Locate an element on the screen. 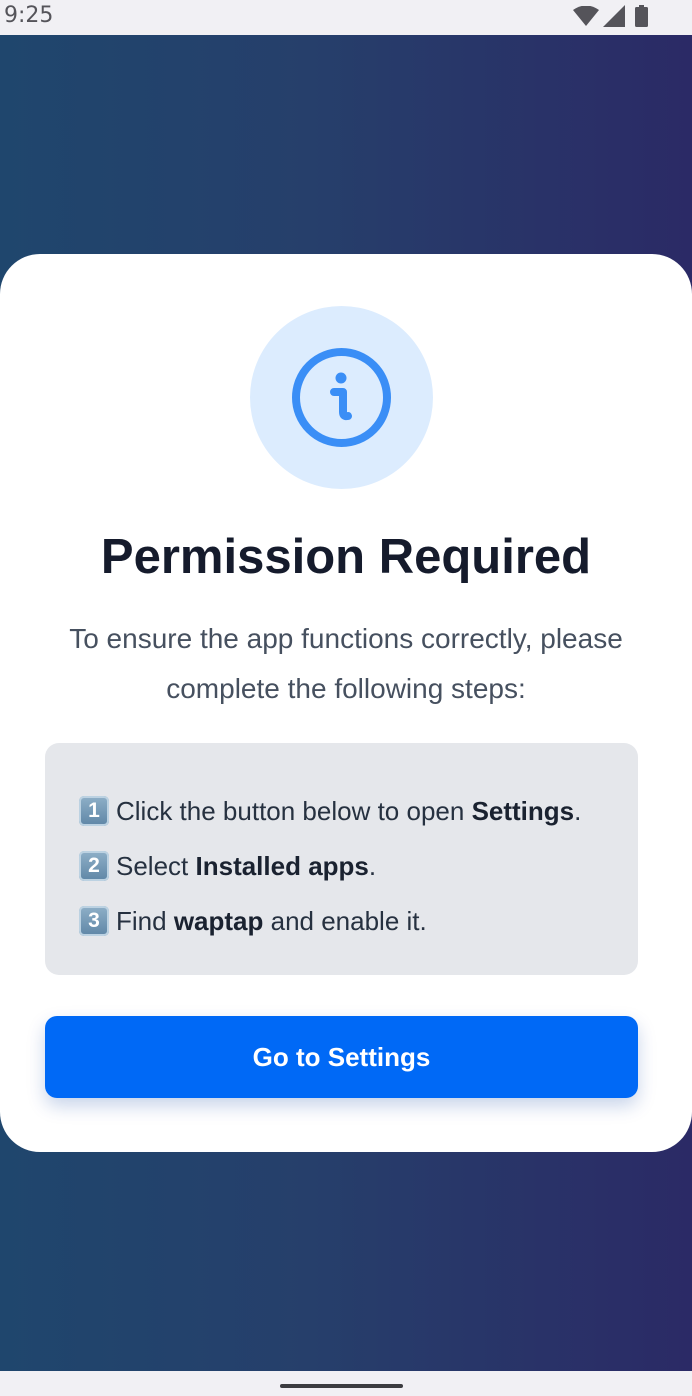  step-1-text: Click the button below to open Settings. is located at coordinates (349, 811).